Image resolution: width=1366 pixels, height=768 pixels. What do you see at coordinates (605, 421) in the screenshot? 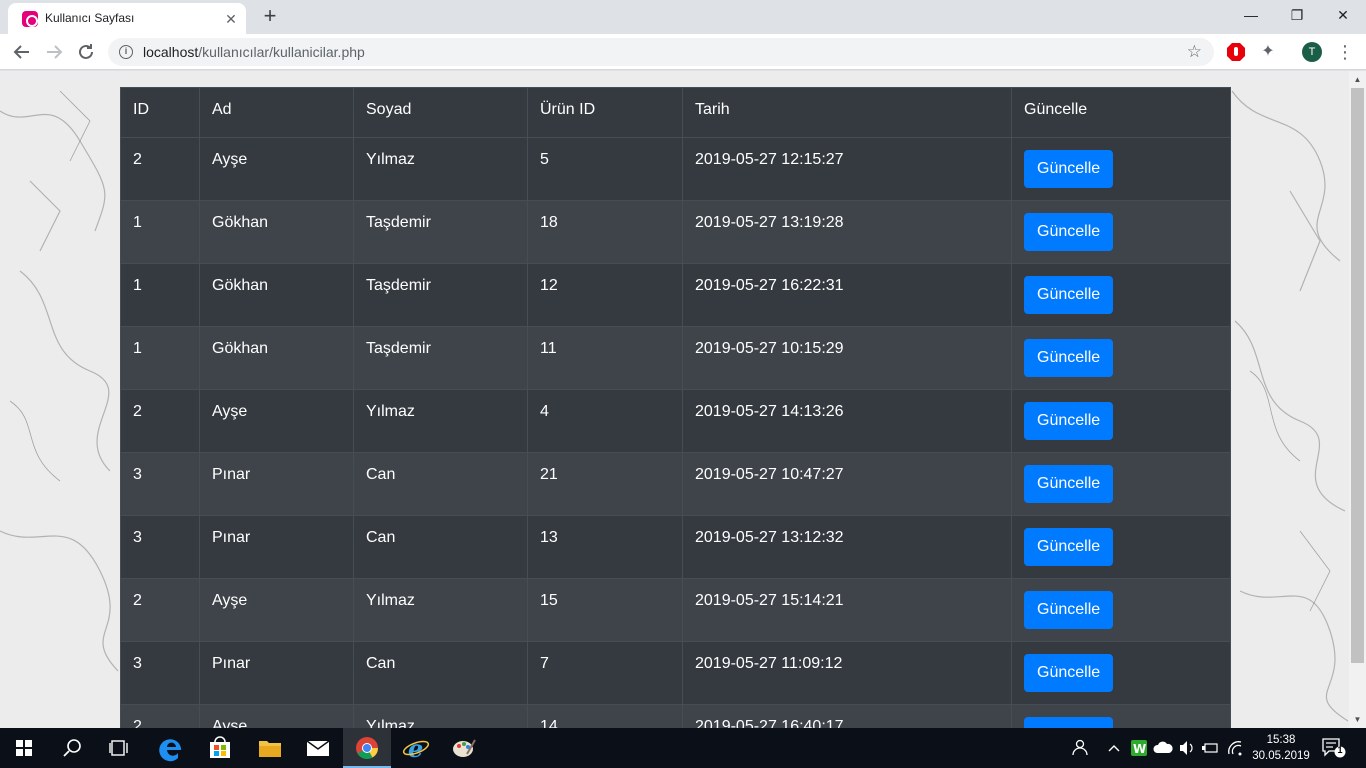
I see `cell-urun-id: 4` at bounding box center [605, 421].